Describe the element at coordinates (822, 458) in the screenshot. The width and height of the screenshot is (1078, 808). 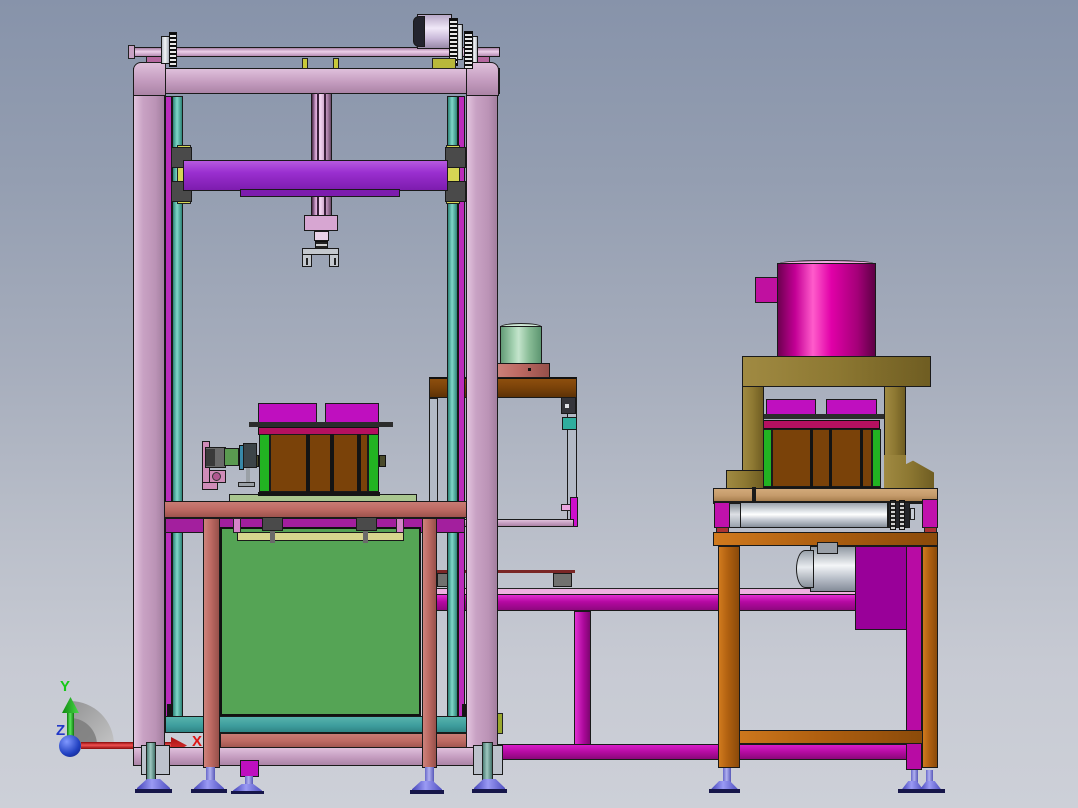
I see `press-stack-slats` at that location.